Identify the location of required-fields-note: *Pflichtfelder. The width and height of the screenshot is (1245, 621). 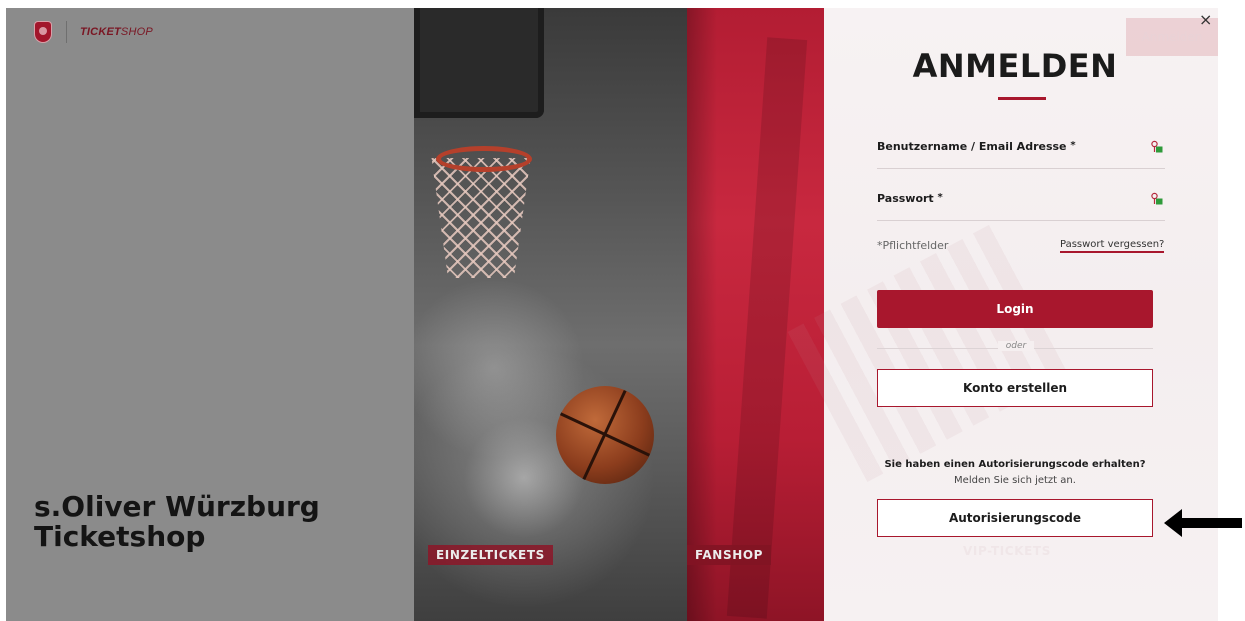
(913, 245).